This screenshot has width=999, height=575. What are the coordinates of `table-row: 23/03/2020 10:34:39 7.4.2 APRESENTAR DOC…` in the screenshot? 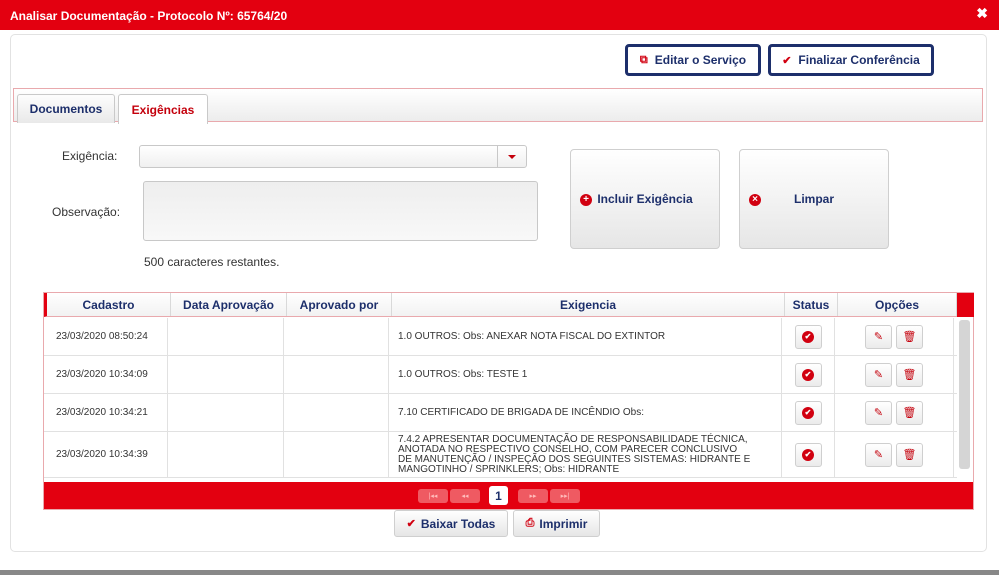 It's located at (500, 455).